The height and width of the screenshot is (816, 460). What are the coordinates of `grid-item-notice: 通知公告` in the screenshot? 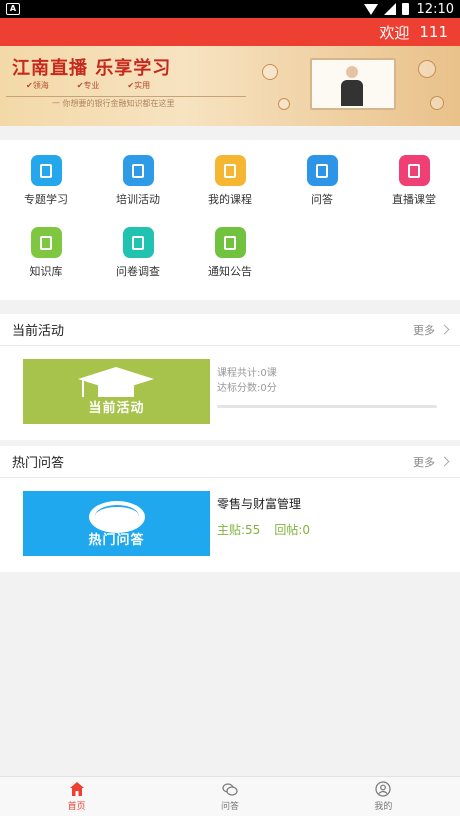 It's located at (230, 260).